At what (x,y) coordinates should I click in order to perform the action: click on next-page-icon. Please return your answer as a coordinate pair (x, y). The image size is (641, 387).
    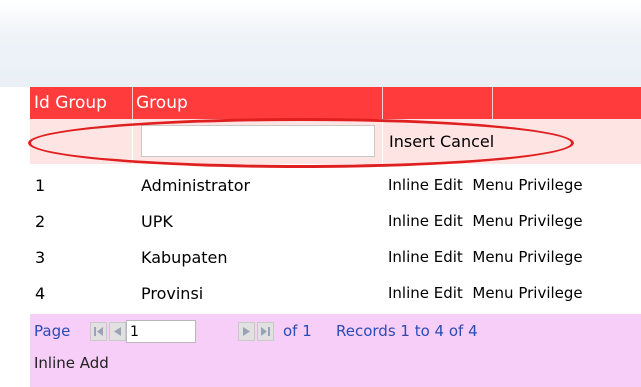
    Looking at the image, I should click on (246, 331).